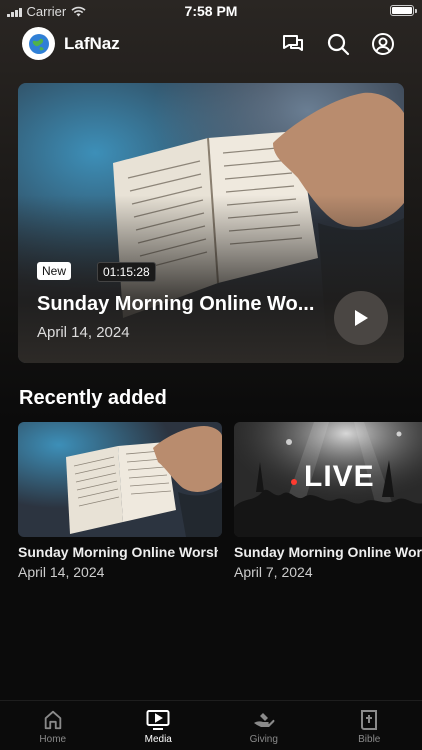 The image size is (422, 750). What do you see at coordinates (158, 720) in the screenshot?
I see `media-icon` at bounding box center [158, 720].